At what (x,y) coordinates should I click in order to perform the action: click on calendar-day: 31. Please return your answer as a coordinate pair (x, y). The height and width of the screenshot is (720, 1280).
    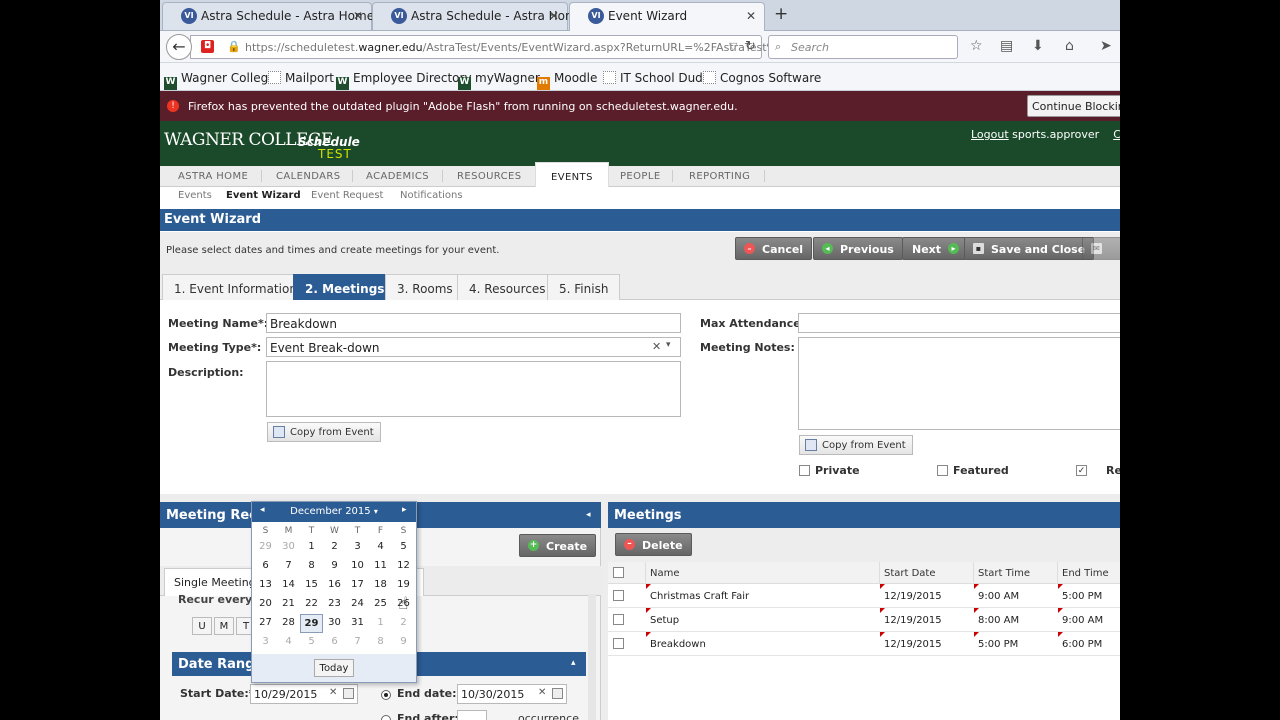
    Looking at the image, I should click on (357, 623).